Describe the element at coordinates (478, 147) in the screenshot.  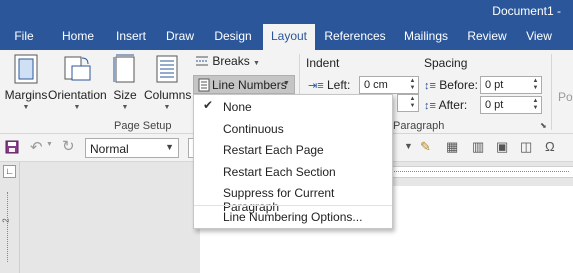
I see `chart-icon: ▥` at that location.